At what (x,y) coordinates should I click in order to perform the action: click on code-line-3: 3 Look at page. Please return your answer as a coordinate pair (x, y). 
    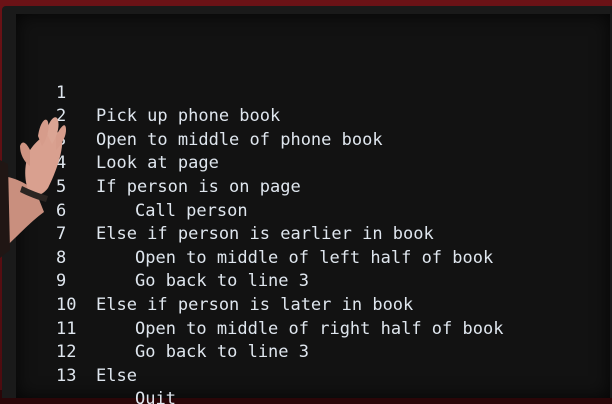
    Looking at the image, I should click on (117, 139).